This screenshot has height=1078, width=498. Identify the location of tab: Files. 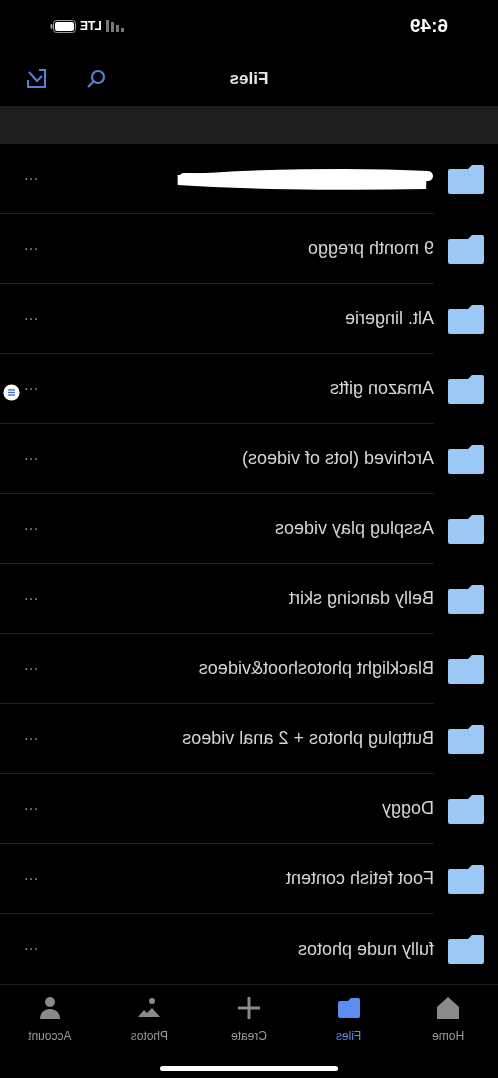
(348, 1025).